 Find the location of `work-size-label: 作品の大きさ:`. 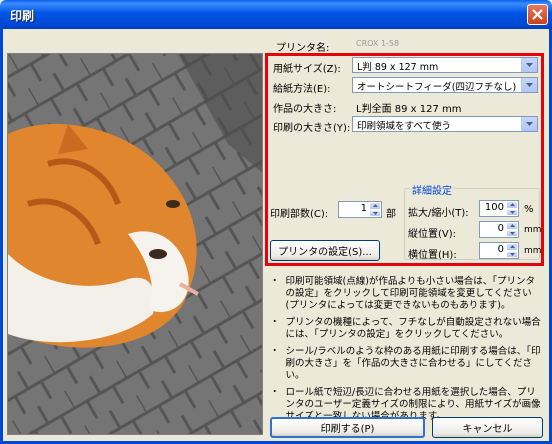

work-size-label: 作品の大きさ: is located at coordinates (305, 109).